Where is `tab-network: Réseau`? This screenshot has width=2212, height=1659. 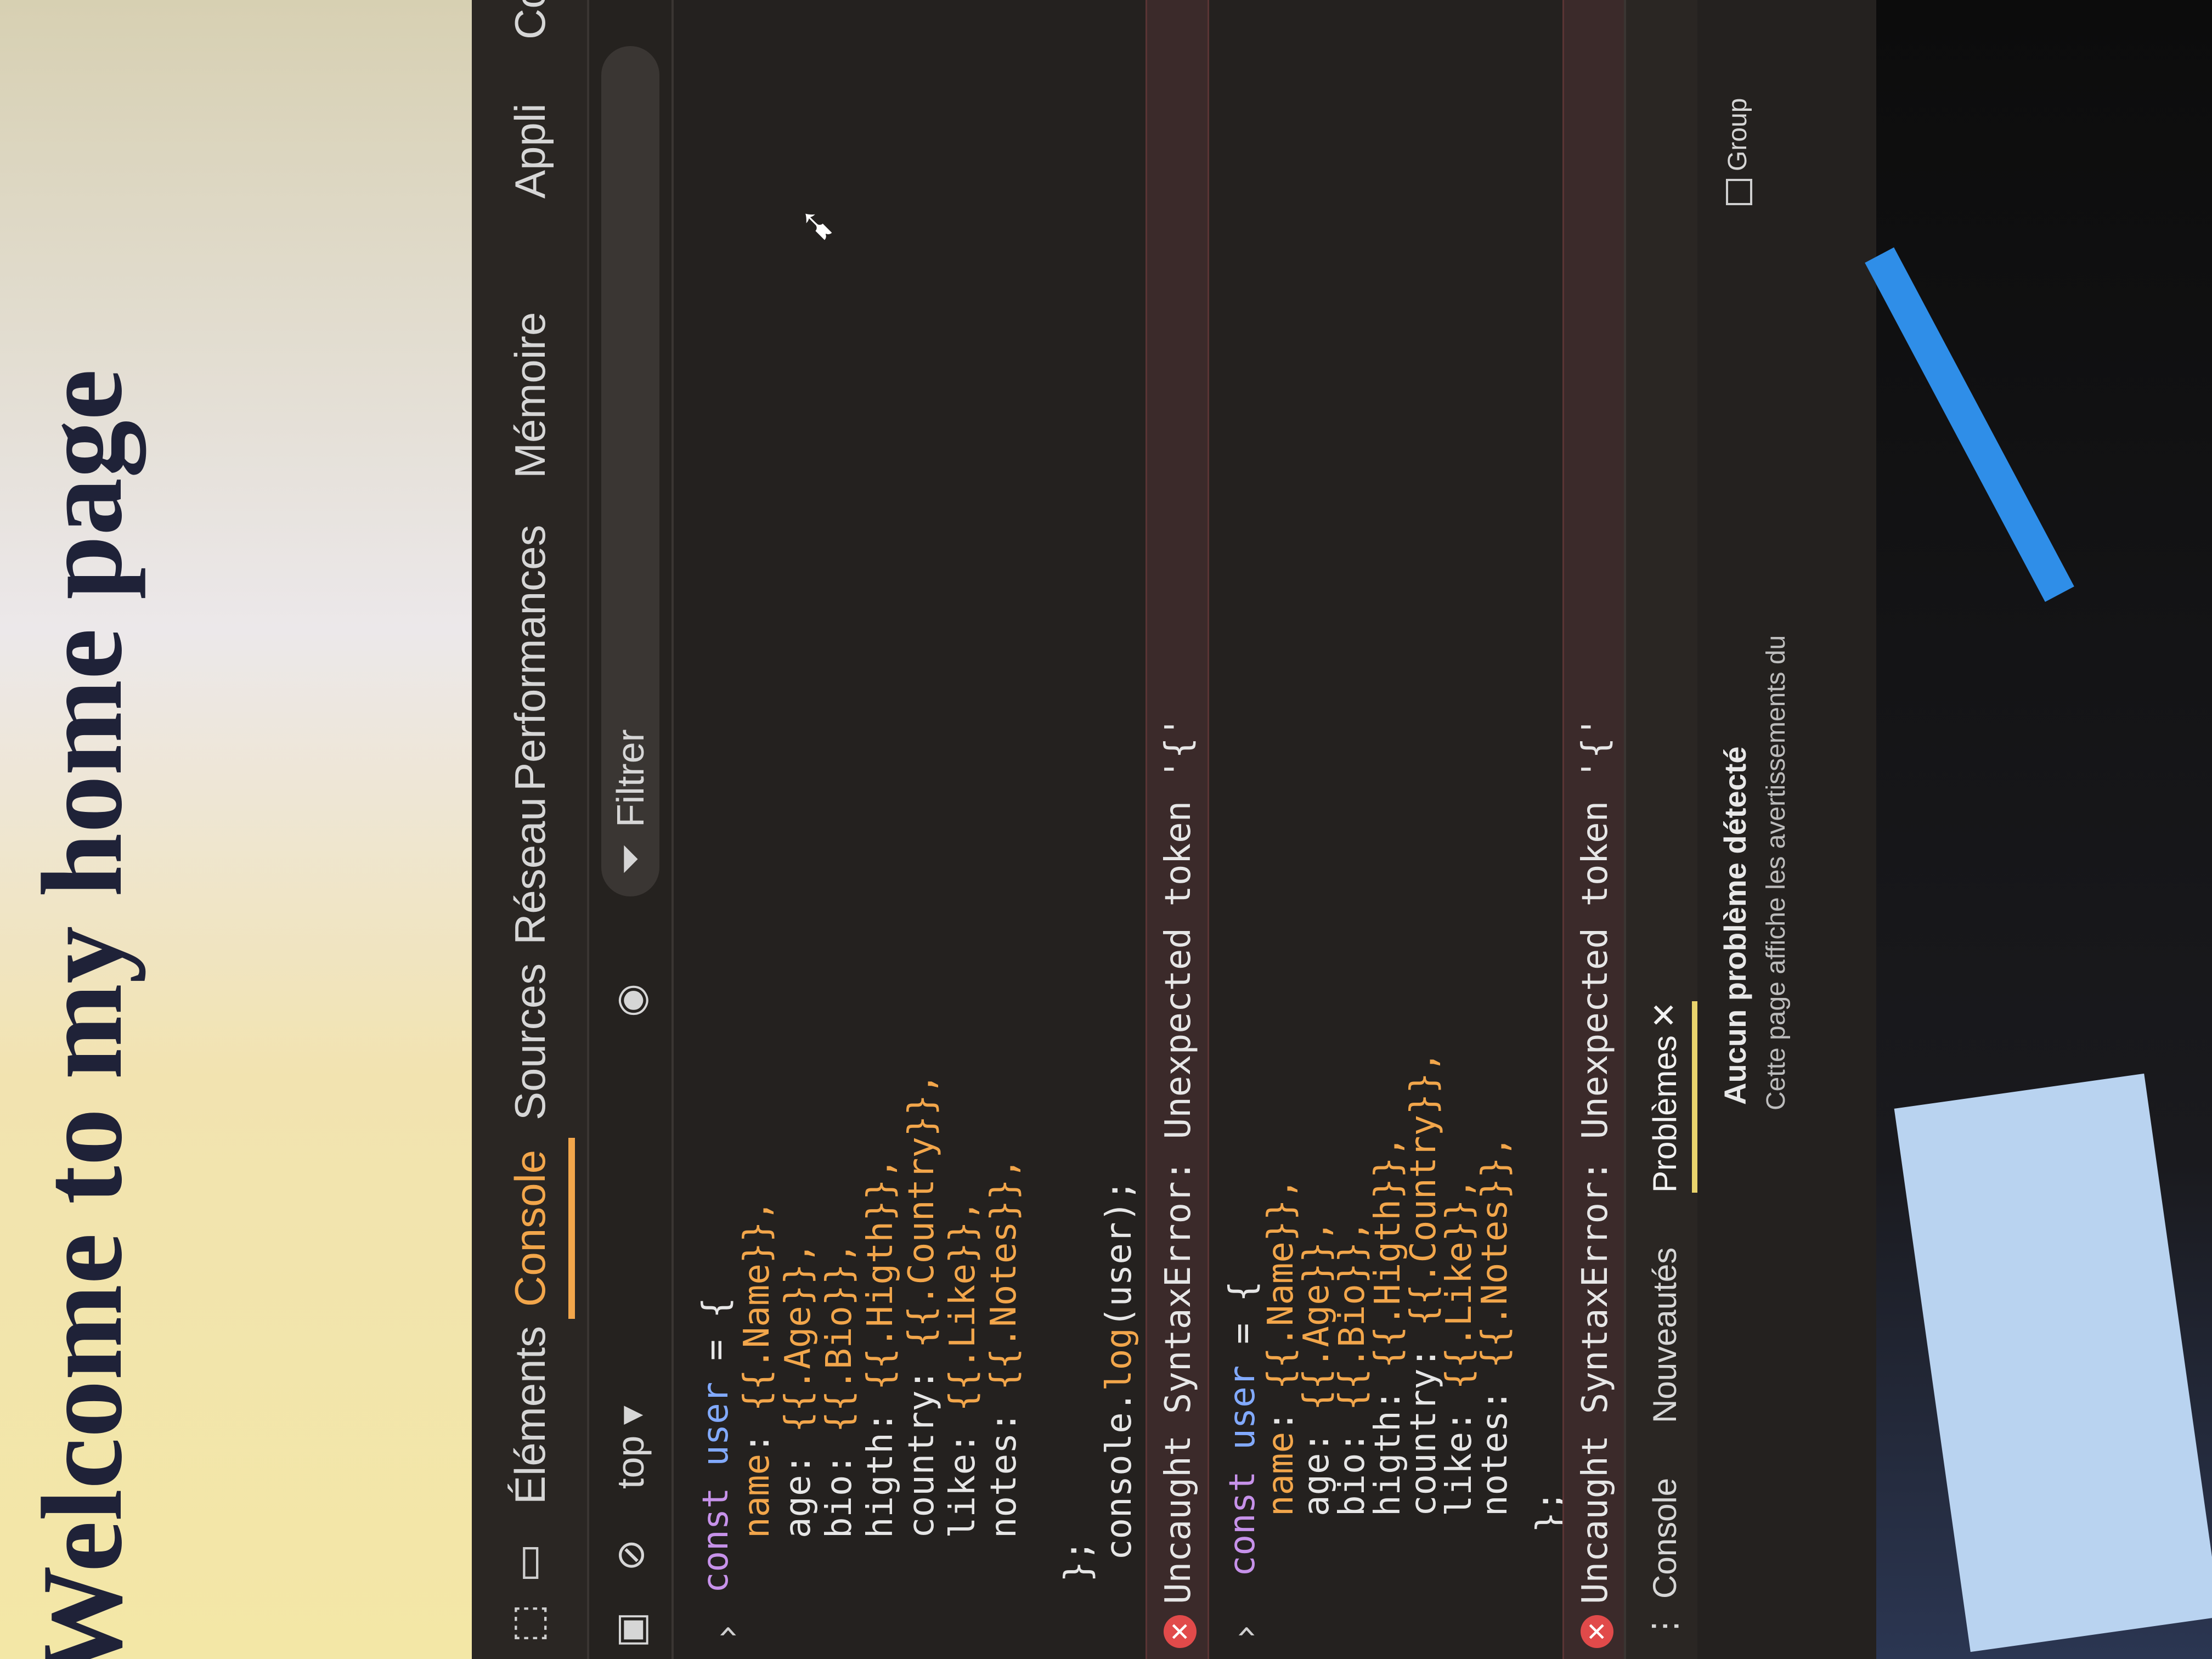
tab-network: Réseau is located at coordinates (530, 871).